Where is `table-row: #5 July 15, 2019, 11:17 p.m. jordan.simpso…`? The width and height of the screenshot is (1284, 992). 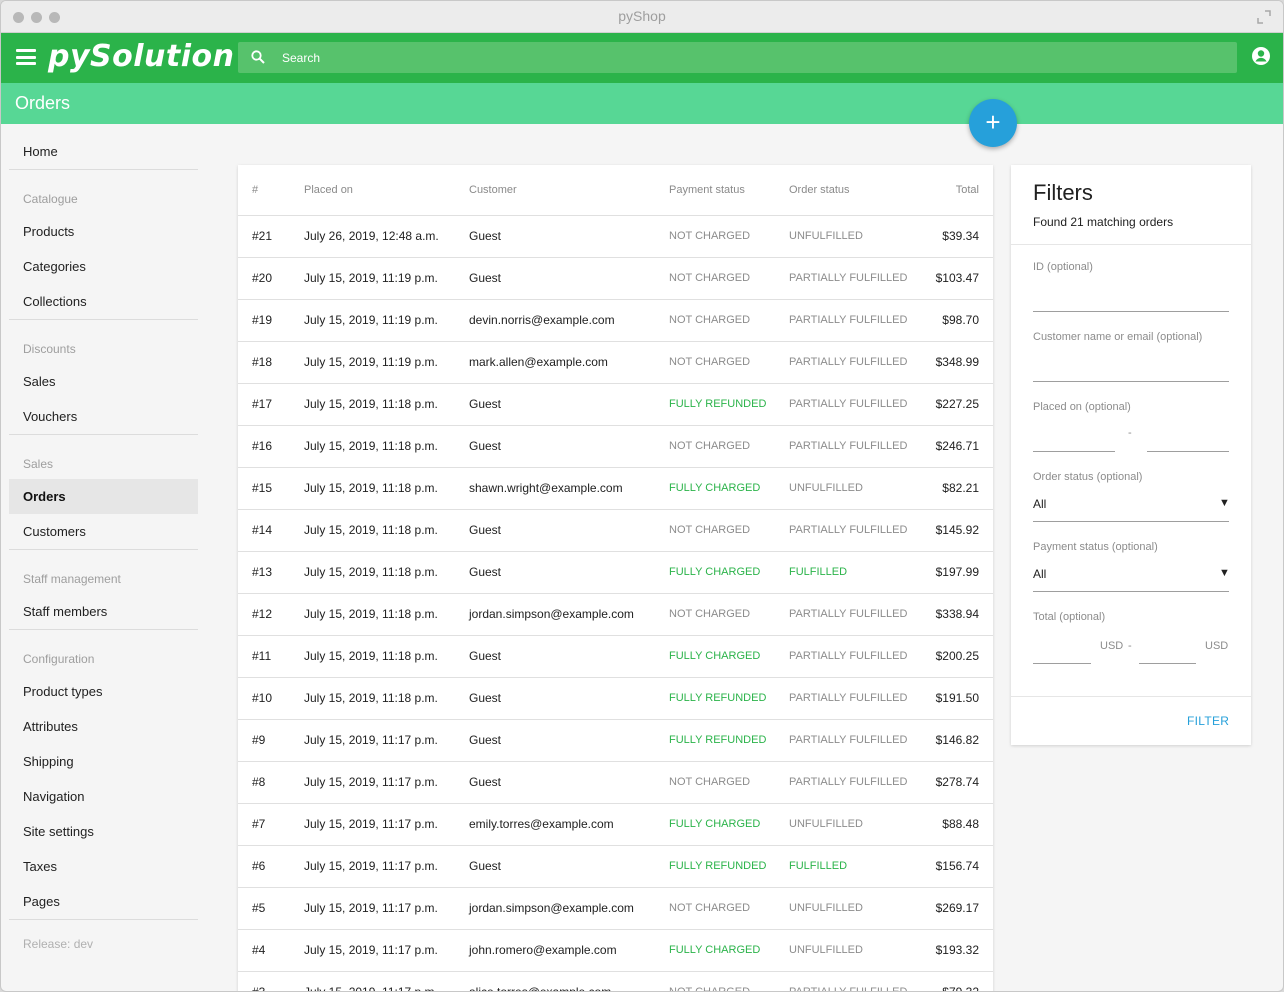 table-row: #5 July 15, 2019, 11:17 p.m. jordan.simpso… is located at coordinates (615, 908).